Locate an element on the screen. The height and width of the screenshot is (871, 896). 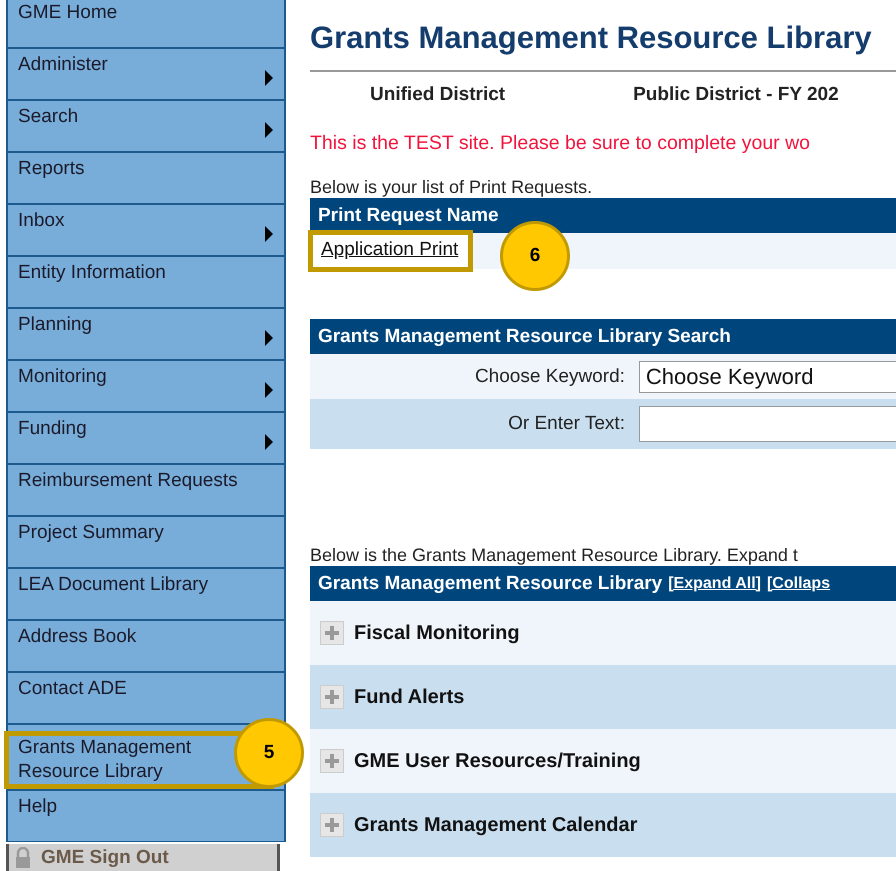
library-section: Fund Alerts is located at coordinates (603, 697).